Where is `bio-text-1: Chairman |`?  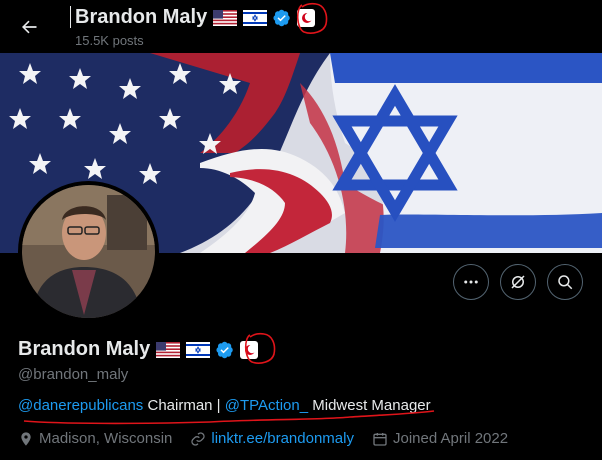
bio-text-1: Chairman | is located at coordinates (184, 405).